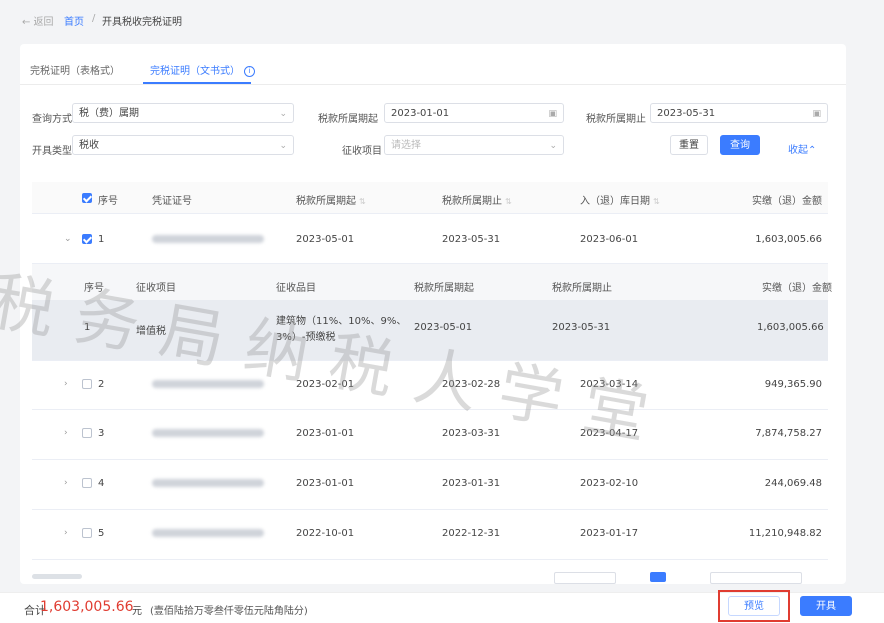 Image resolution: width=884 pixels, height=623 pixels. I want to click on collapse-label: 收起, so click(798, 150).